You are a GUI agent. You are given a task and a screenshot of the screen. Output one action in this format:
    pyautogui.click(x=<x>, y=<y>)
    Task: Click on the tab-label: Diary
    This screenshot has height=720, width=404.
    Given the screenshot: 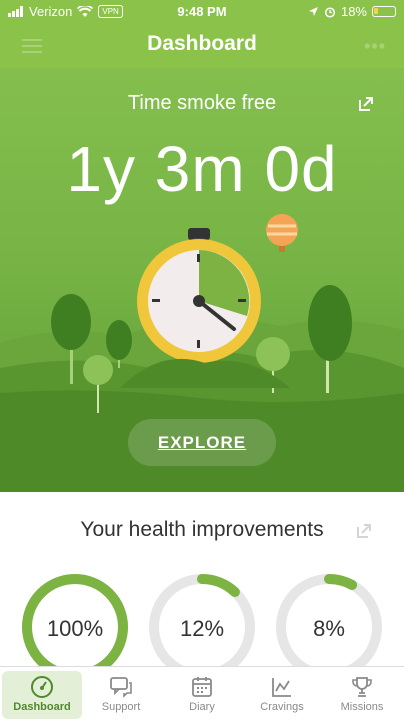 What is the action you would take?
    pyautogui.click(x=202, y=707)
    